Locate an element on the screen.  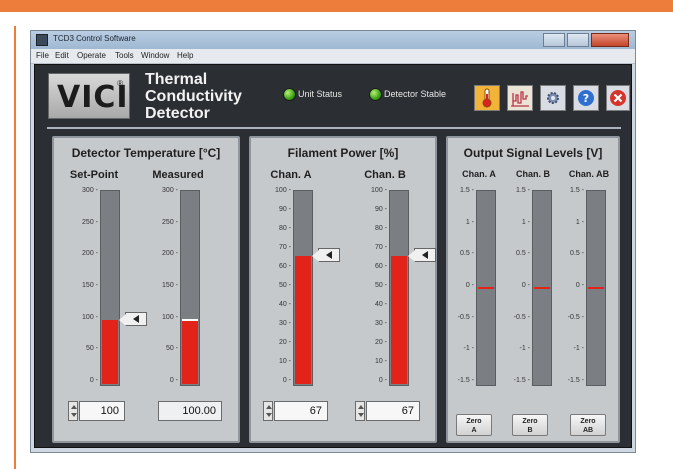
menu-operate: Operate is located at coordinates (91, 55).